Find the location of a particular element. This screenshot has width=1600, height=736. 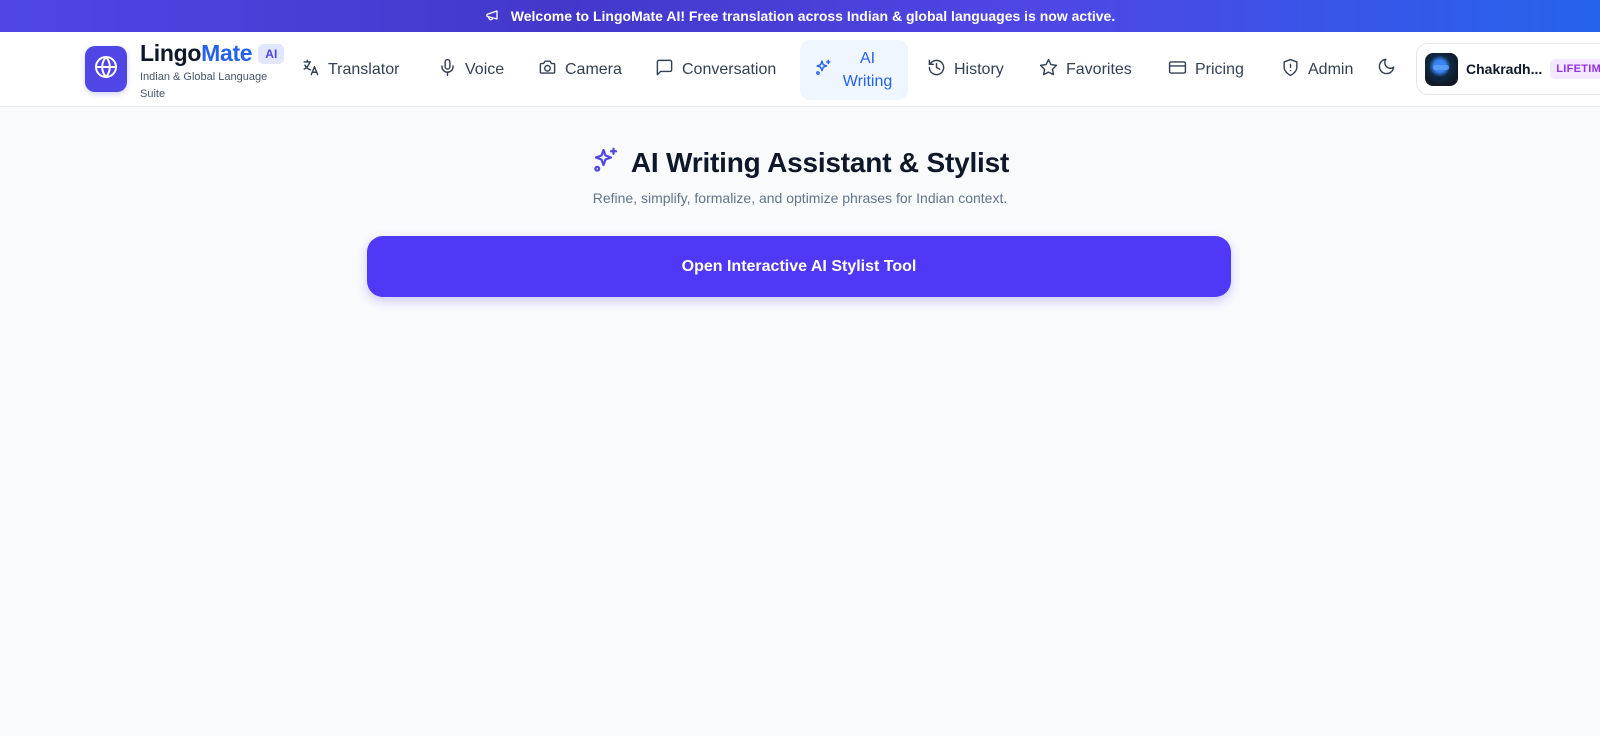

nav-item-conversation: Conversation is located at coordinates (715, 70).